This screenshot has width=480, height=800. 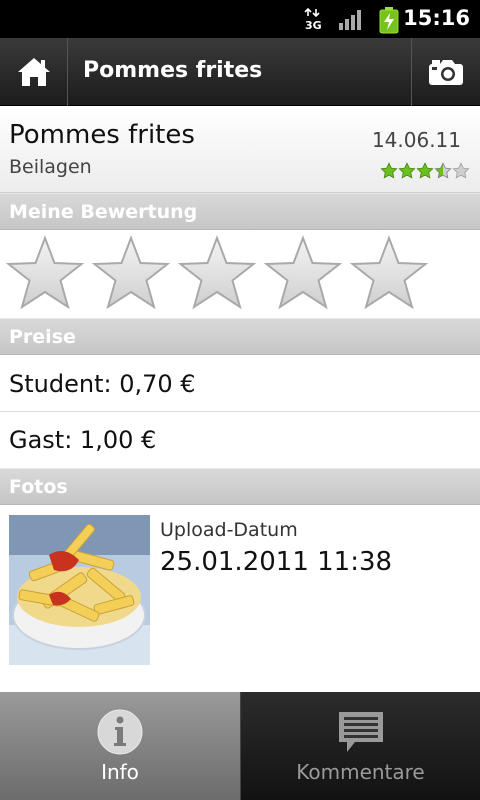 What do you see at coordinates (120, 732) in the screenshot?
I see `info-icon` at bounding box center [120, 732].